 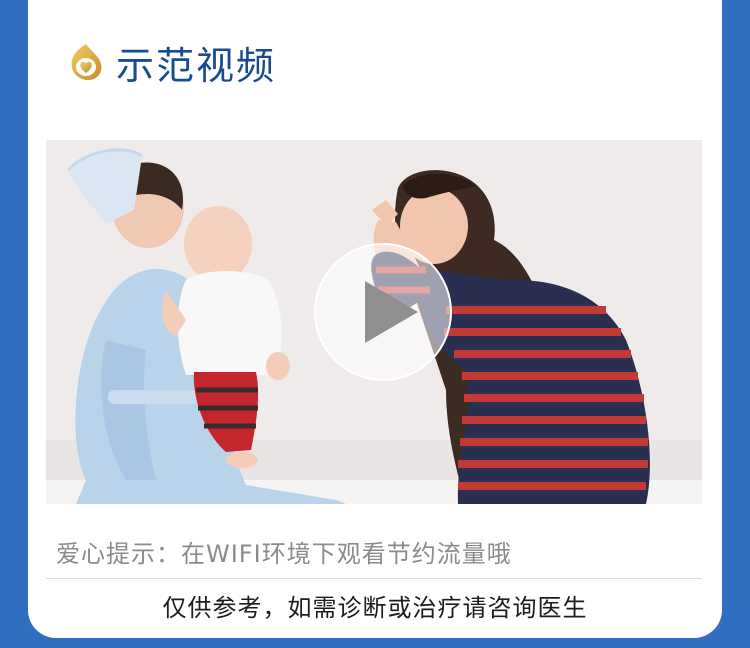 What do you see at coordinates (284, 554) in the screenshot?
I see `wifi-tip-text: 爱心提示：在WIFI环境下观看节约流量哦` at bounding box center [284, 554].